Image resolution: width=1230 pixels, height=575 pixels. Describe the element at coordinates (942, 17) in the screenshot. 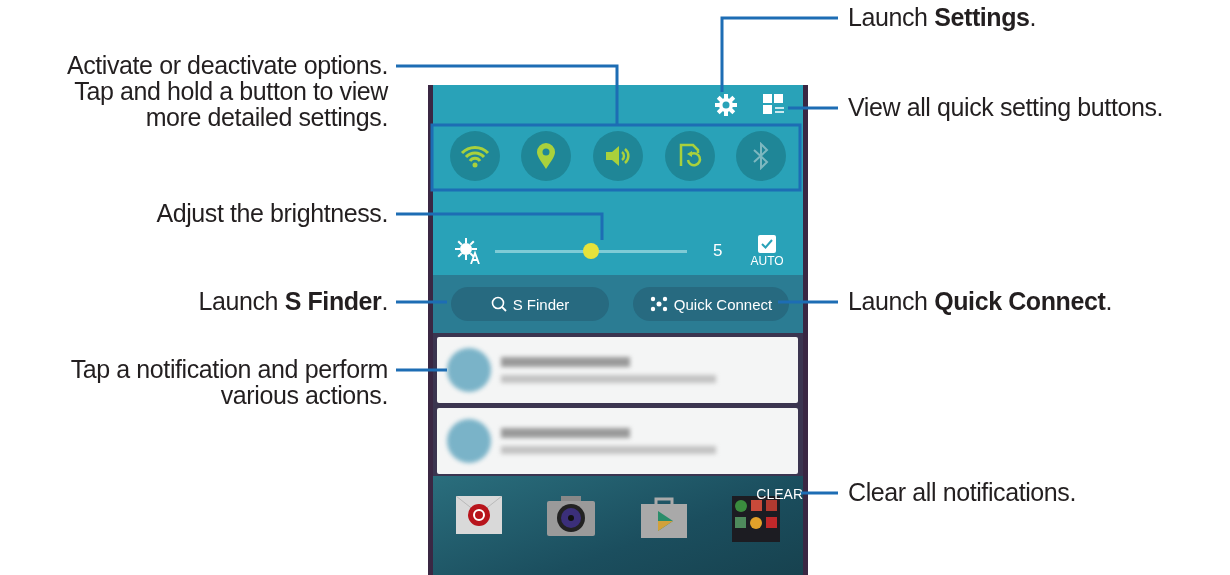

I see `callout-text: Launch Settings.` at that location.